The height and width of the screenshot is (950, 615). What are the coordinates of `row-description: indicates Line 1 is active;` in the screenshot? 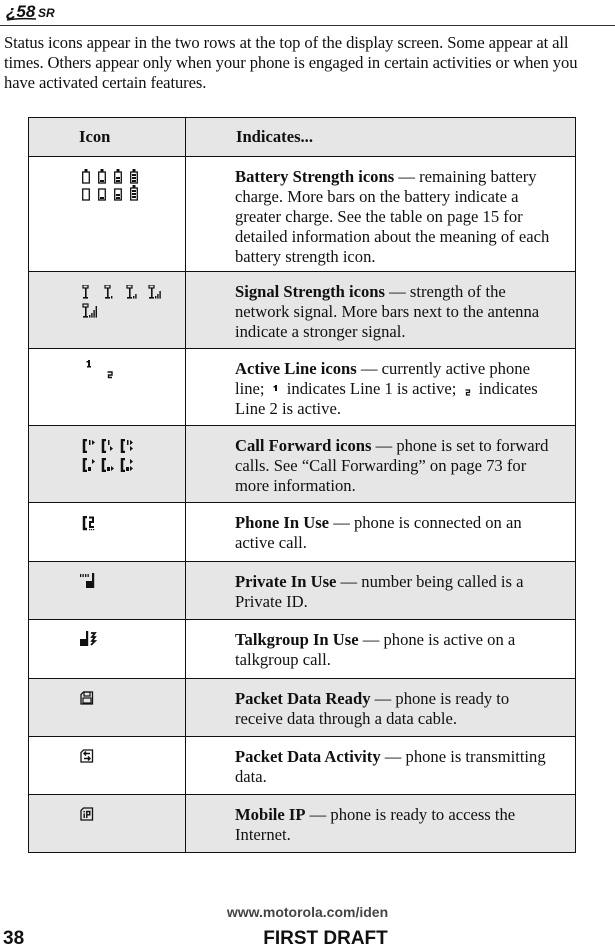 It's located at (371, 388).